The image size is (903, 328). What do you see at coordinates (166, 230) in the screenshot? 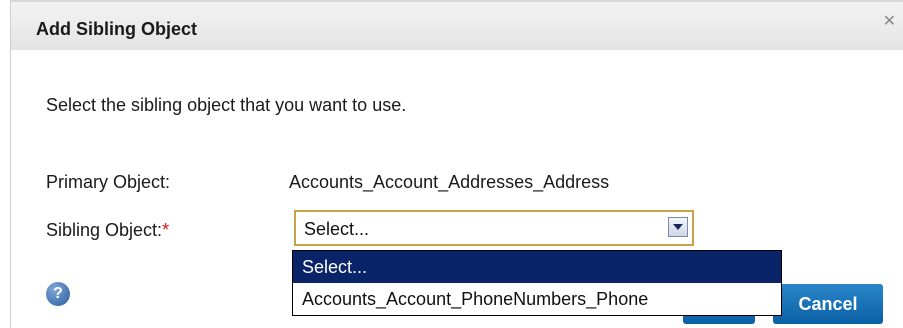
I see `required-marker: *` at bounding box center [166, 230].